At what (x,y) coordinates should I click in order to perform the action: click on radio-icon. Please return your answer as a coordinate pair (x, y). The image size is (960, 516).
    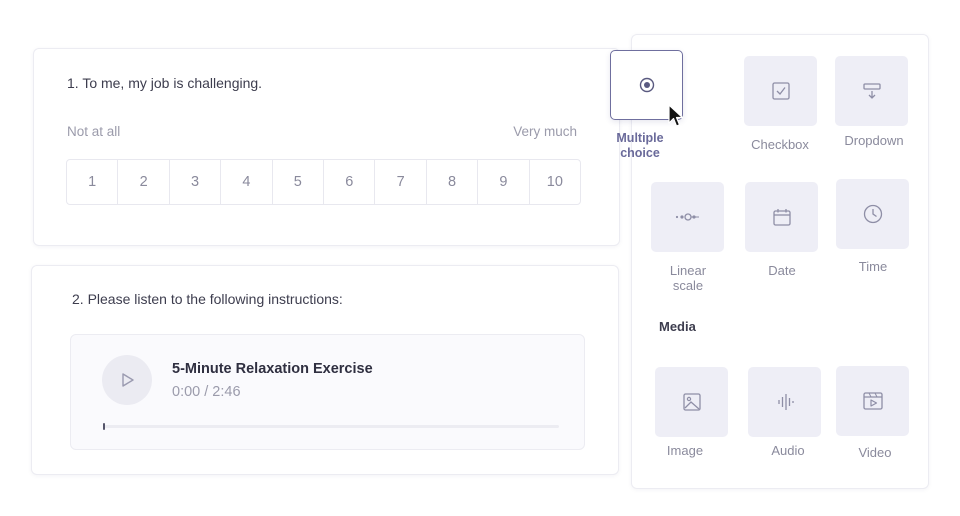
    Looking at the image, I should click on (646, 85).